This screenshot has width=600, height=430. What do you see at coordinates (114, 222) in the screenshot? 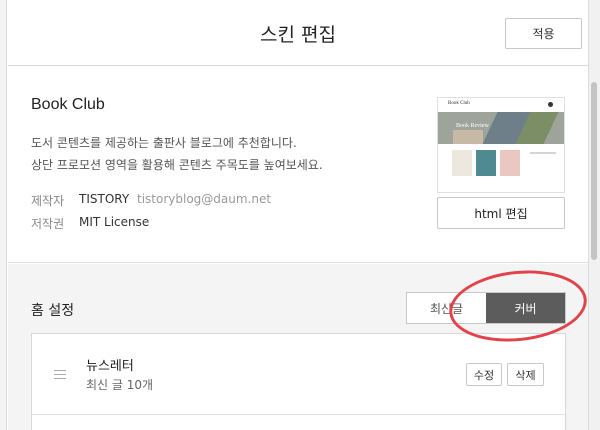
I see `license-value: MIT License` at bounding box center [114, 222].